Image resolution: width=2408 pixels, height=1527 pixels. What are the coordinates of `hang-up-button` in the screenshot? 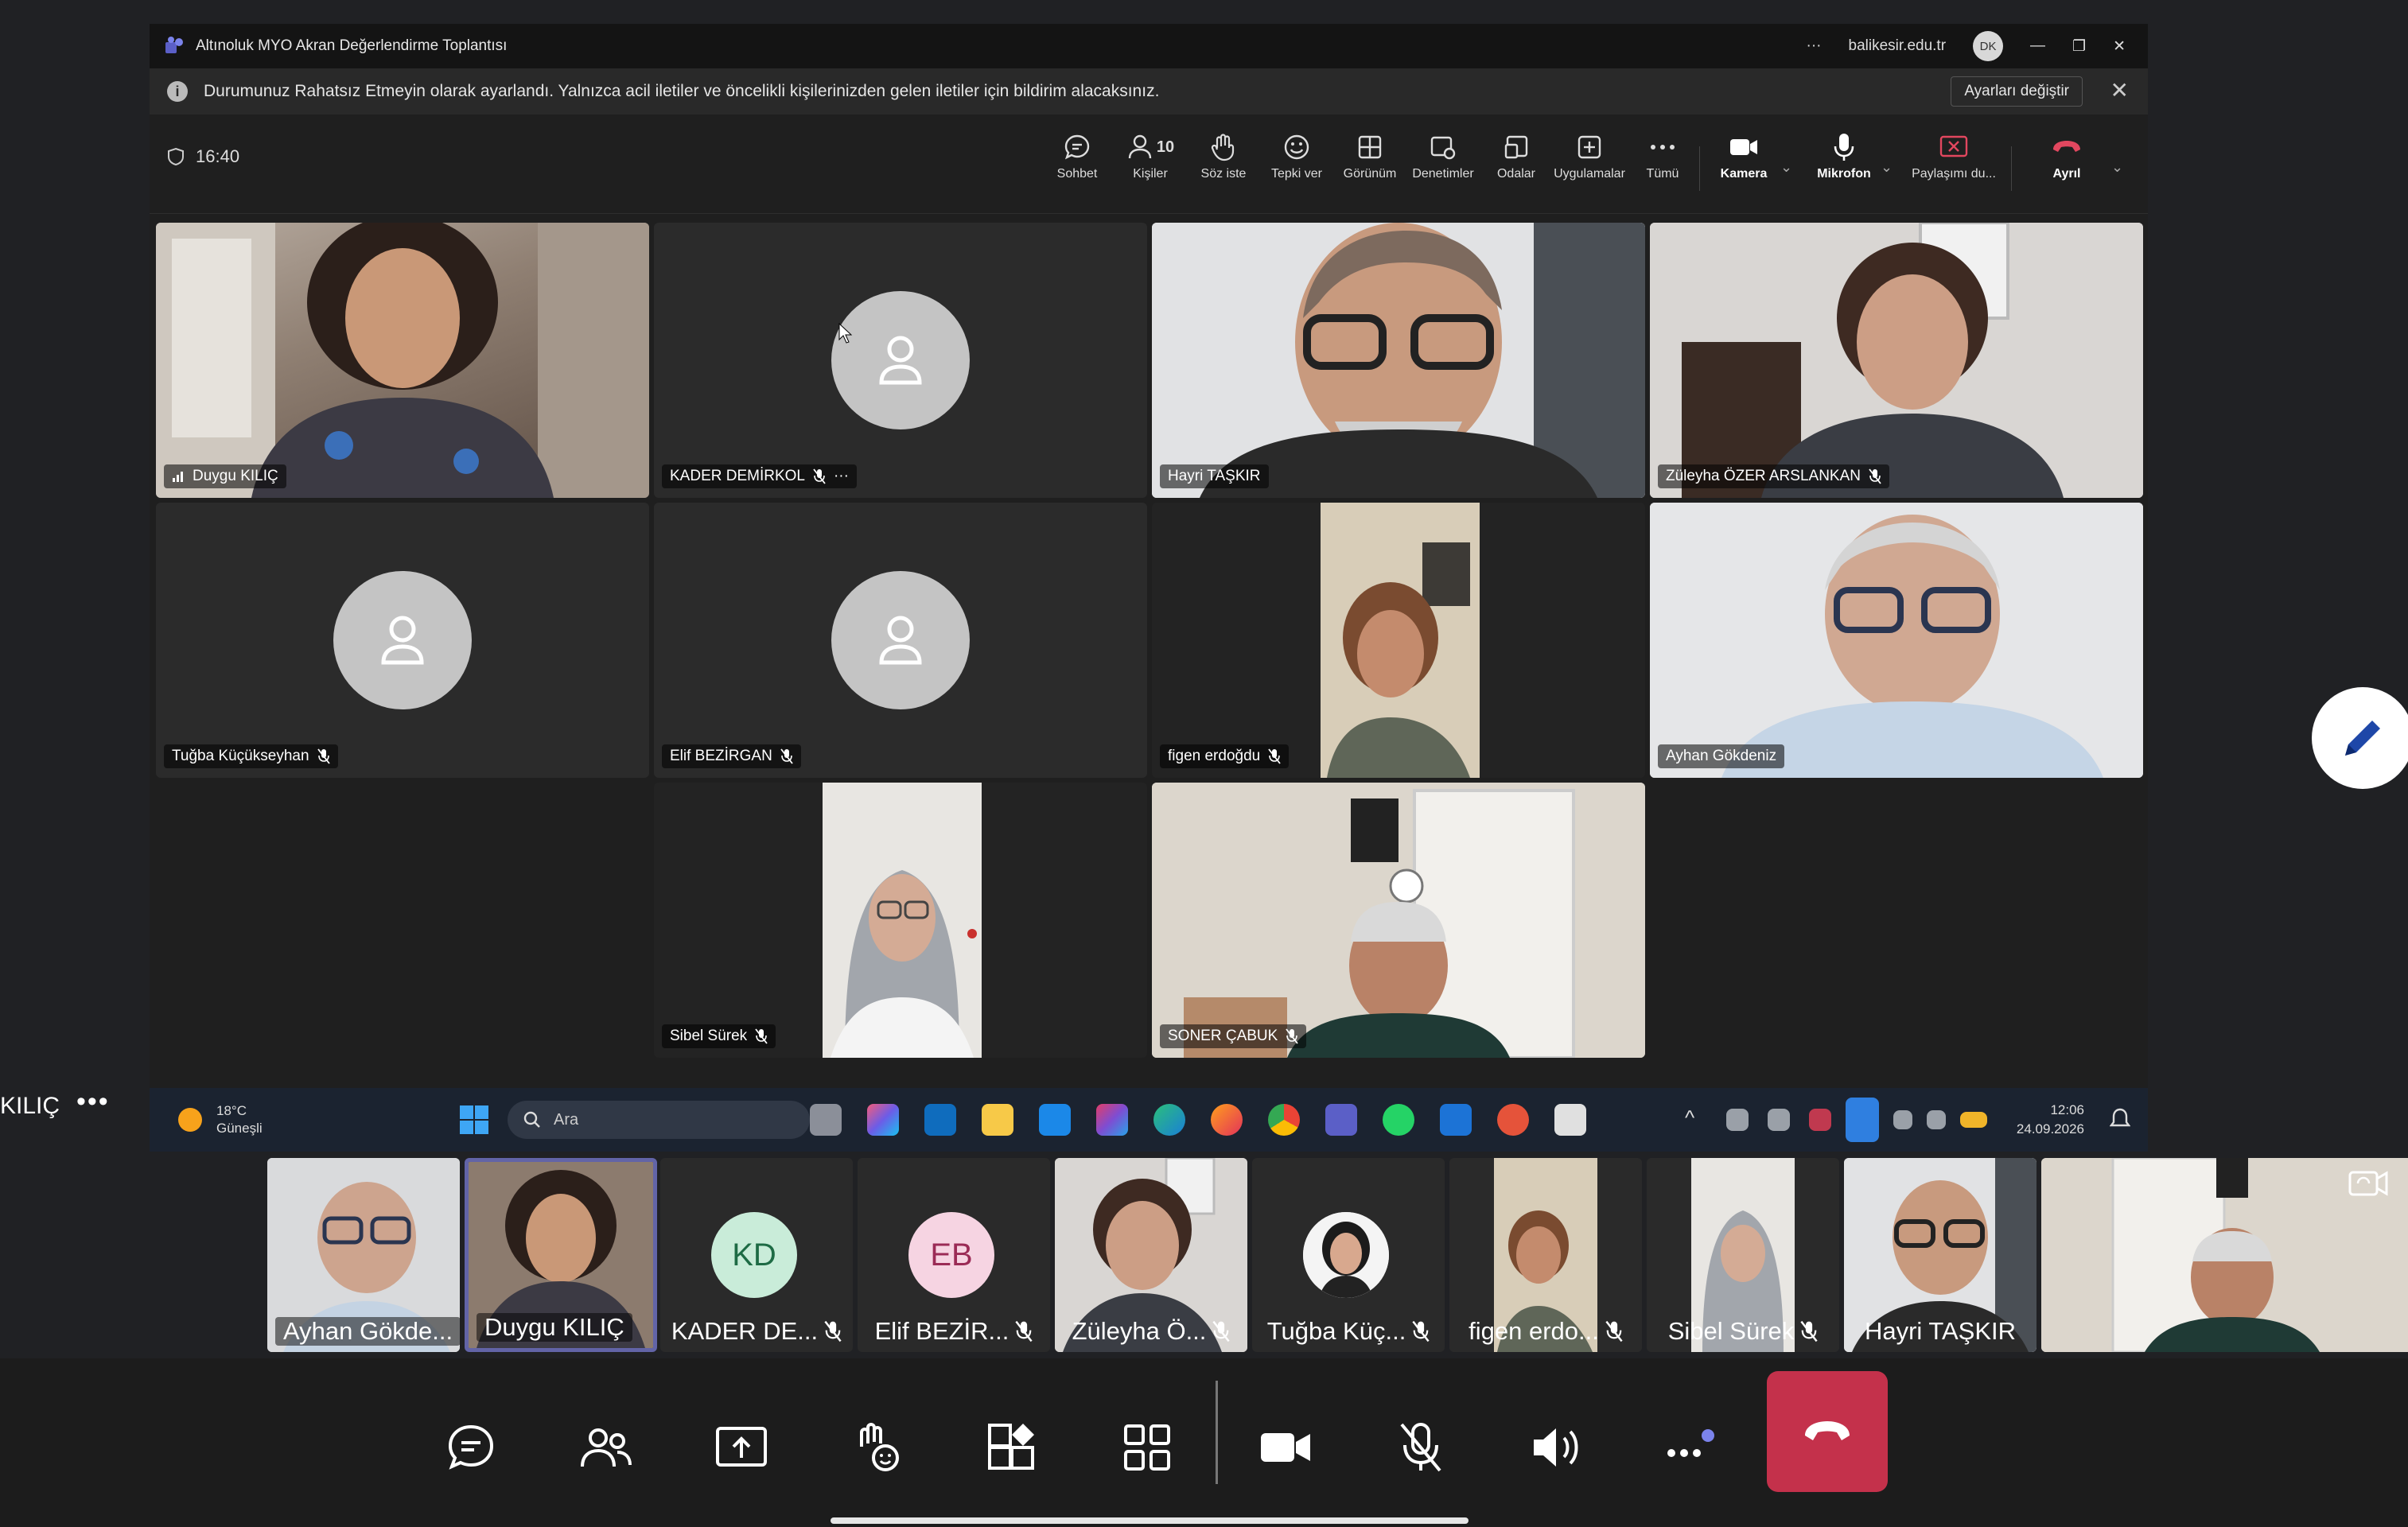 It's located at (1827, 1431).